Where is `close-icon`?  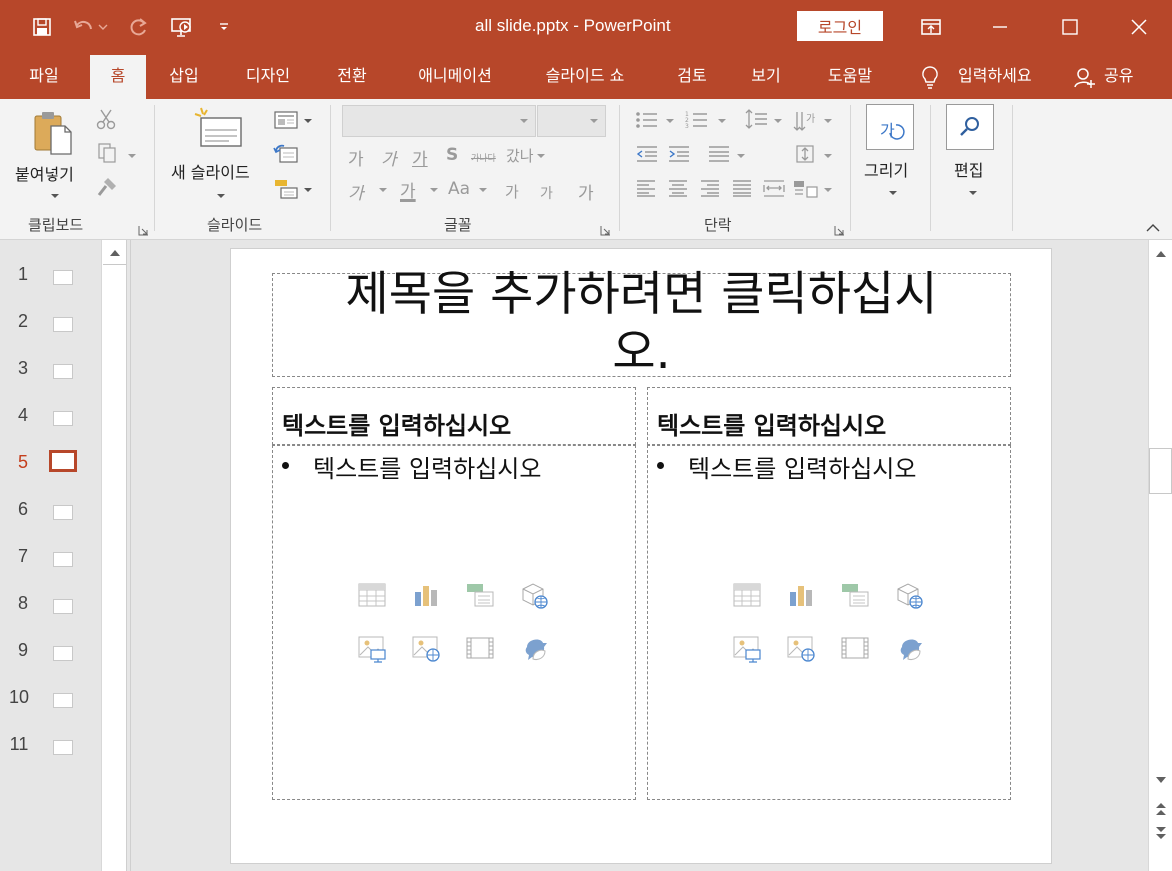
close-icon is located at coordinates (1139, 27).